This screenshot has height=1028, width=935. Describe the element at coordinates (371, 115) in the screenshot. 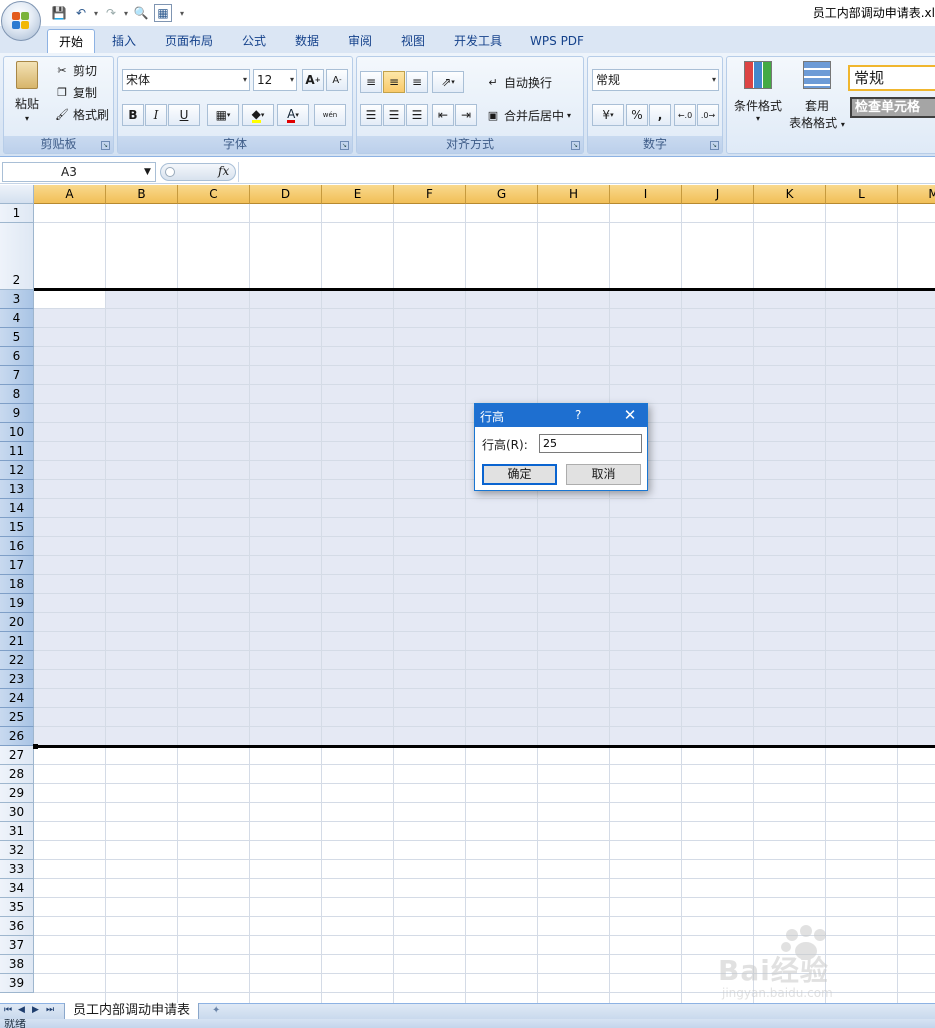

I see `align-left-button: ☰` at that location.